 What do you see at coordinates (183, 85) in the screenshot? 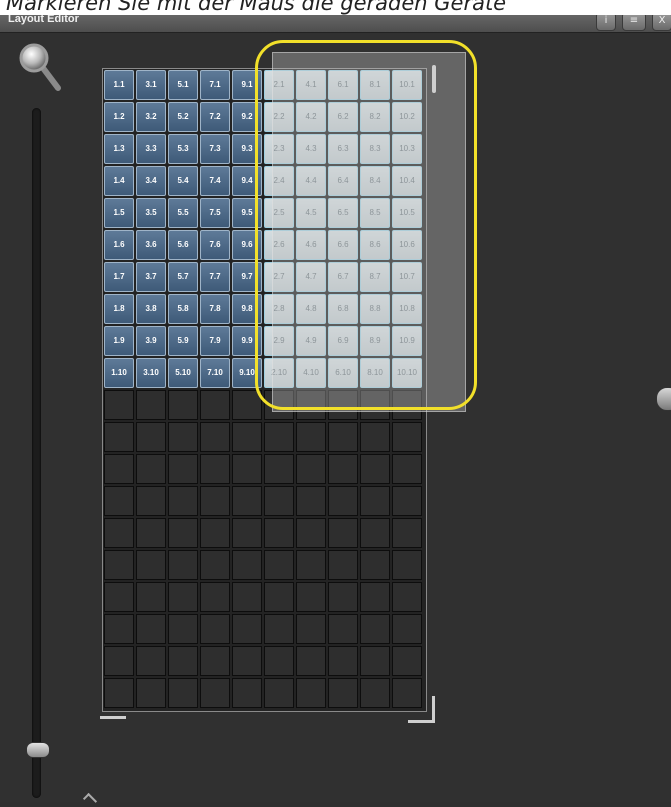
I see `fixture-cell: 5.1` at bounding box center [183, 85].